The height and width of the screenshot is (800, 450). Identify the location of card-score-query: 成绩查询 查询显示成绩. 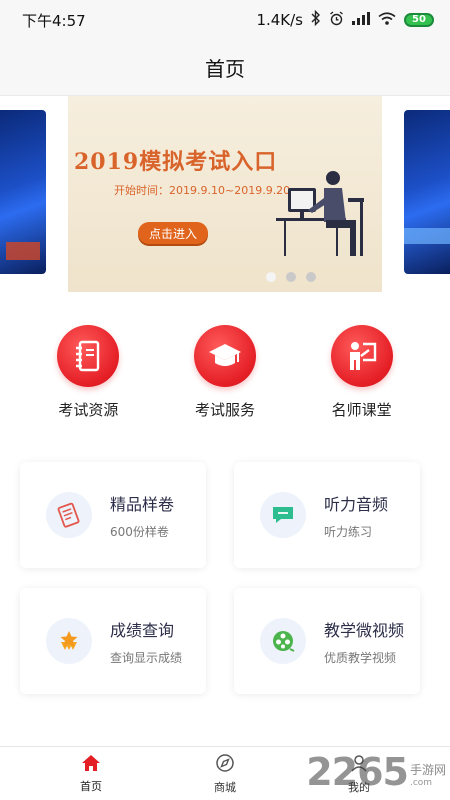
(113, 641).